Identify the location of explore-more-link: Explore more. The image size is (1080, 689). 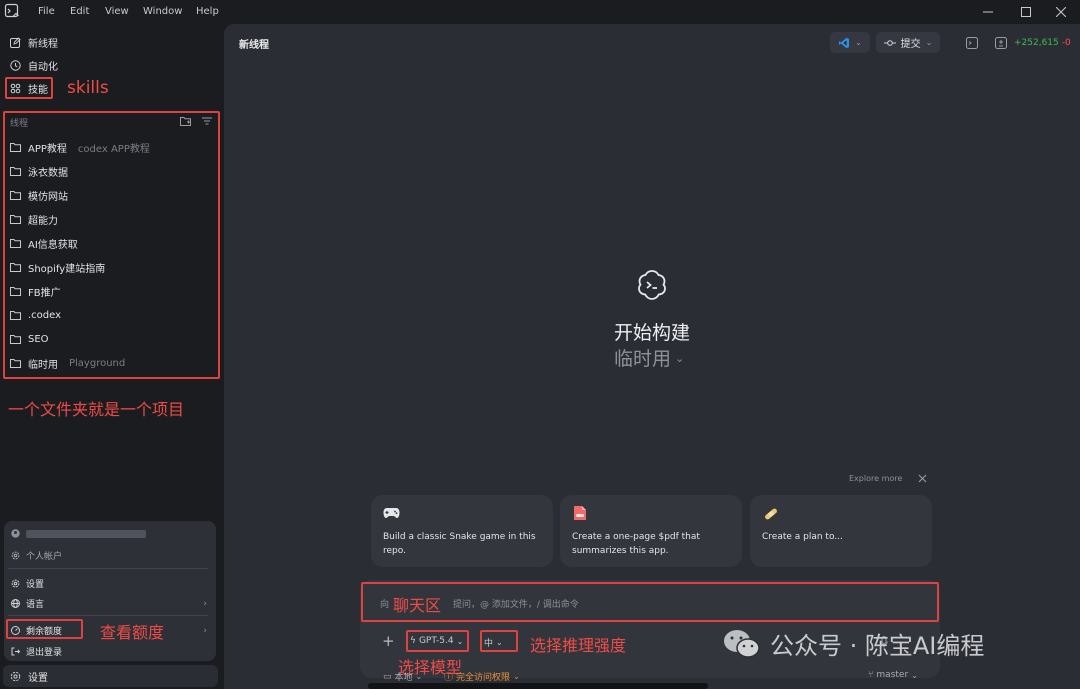
(875, 478).